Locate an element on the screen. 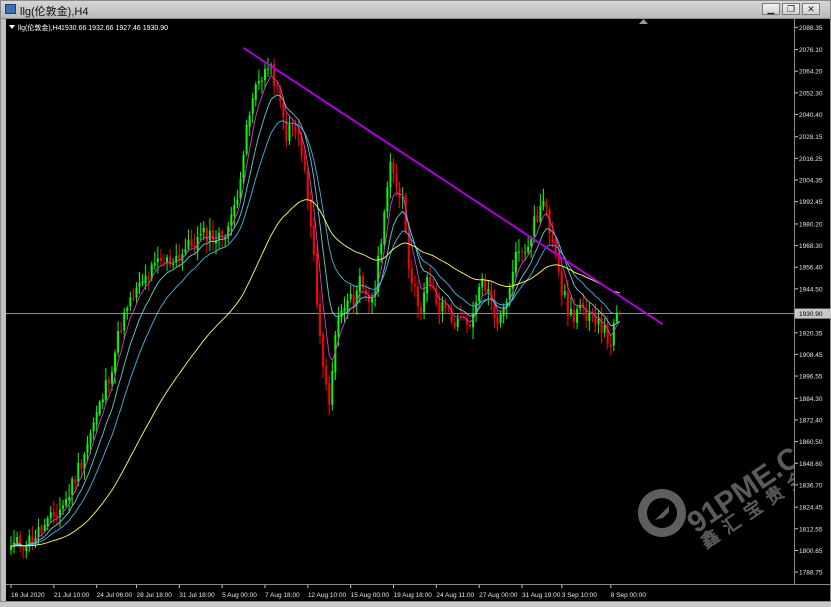  dropdown-triangle-icon is located at coordinates (12, 27).